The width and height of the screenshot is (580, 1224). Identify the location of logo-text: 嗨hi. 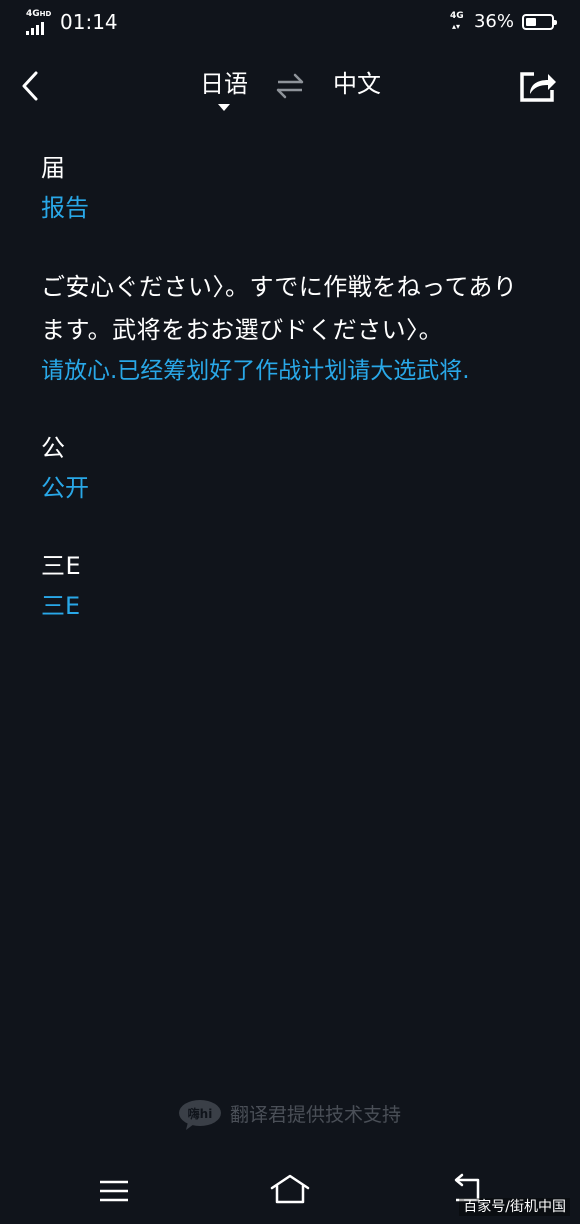
(200, 1113).